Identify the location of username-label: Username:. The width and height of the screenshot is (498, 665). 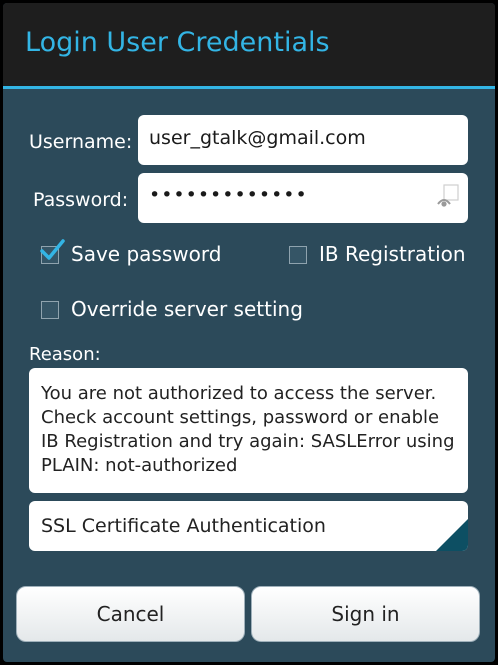
(81, 142).